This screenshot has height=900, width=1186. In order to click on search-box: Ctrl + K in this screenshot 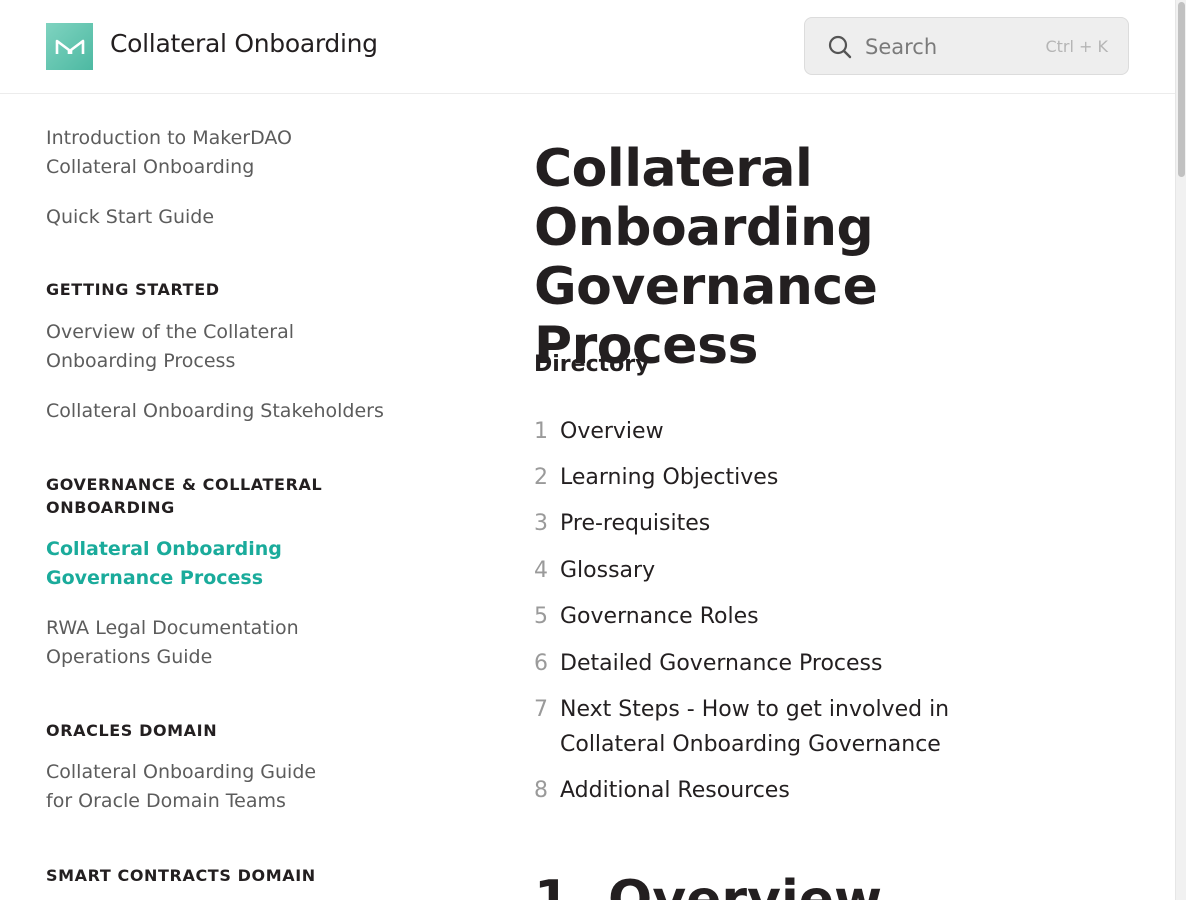, I will do `click(966, 46)`.